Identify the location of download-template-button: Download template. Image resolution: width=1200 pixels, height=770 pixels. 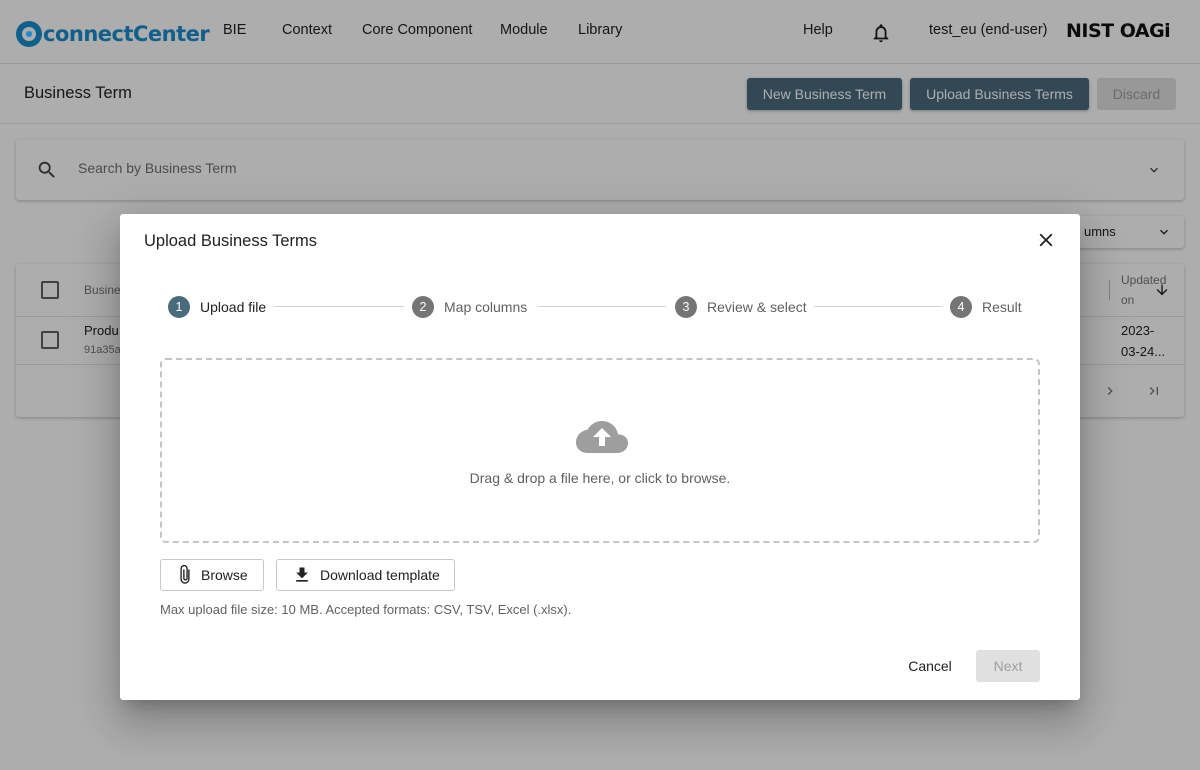
(365, 575).